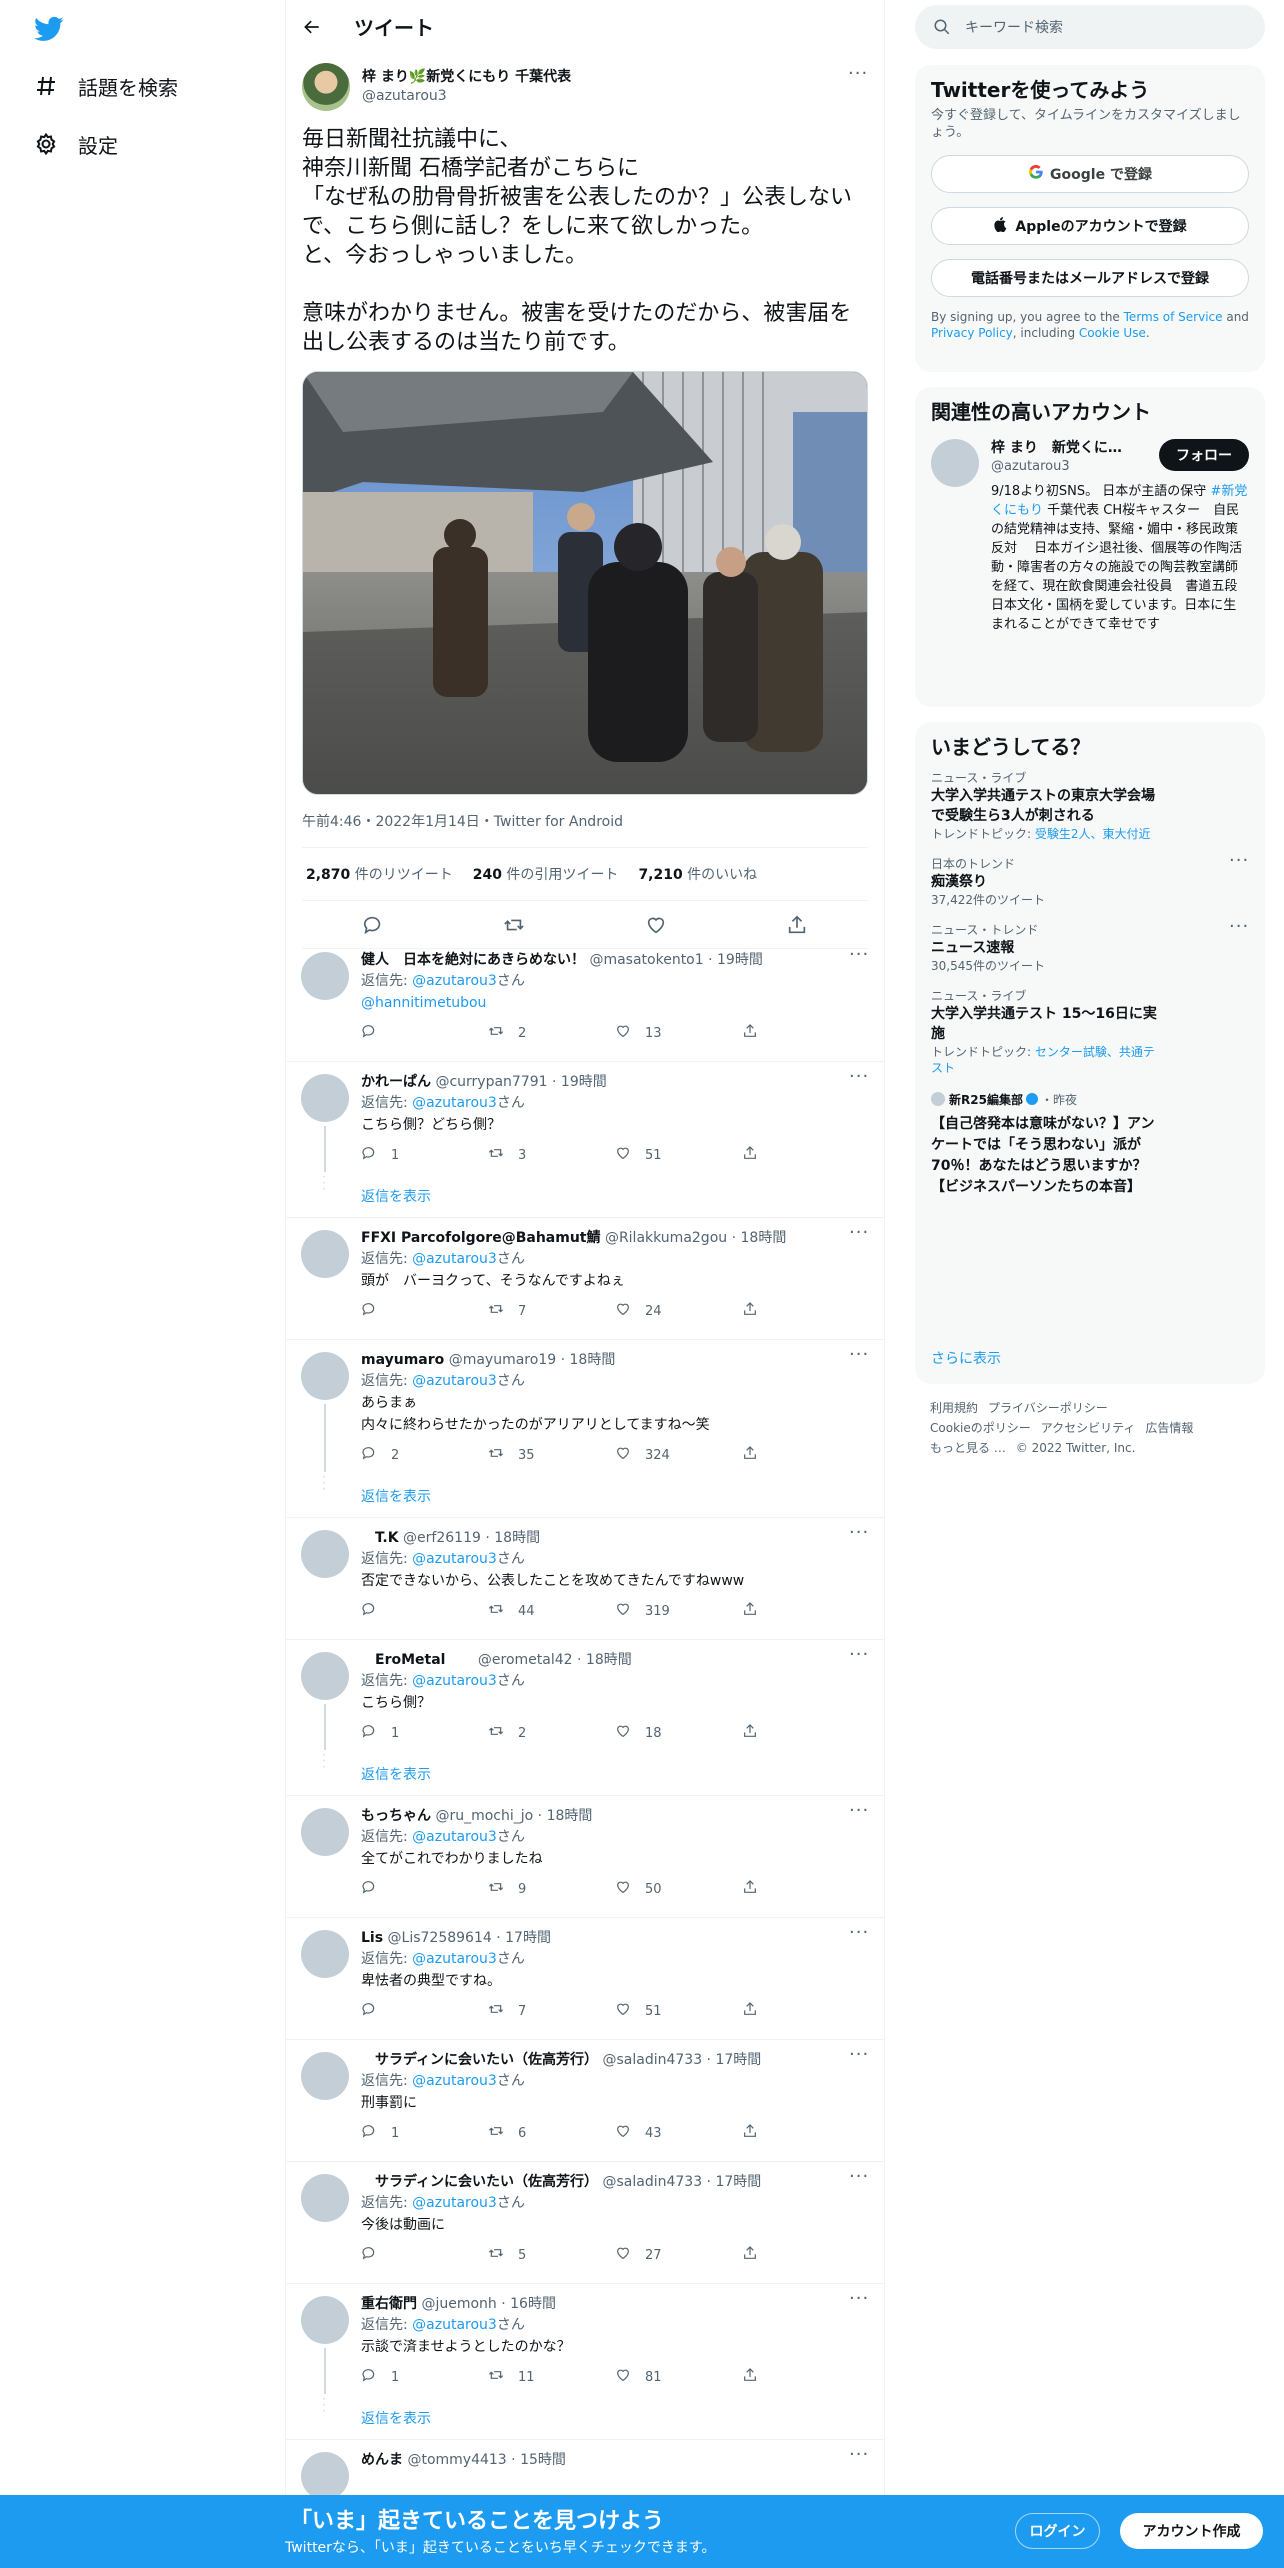 This screenshot has height=2568, width=1284. I want to click on reply-author-name: FFXI Parcofolgore@Bahamut鯖, so click(480, 1238).